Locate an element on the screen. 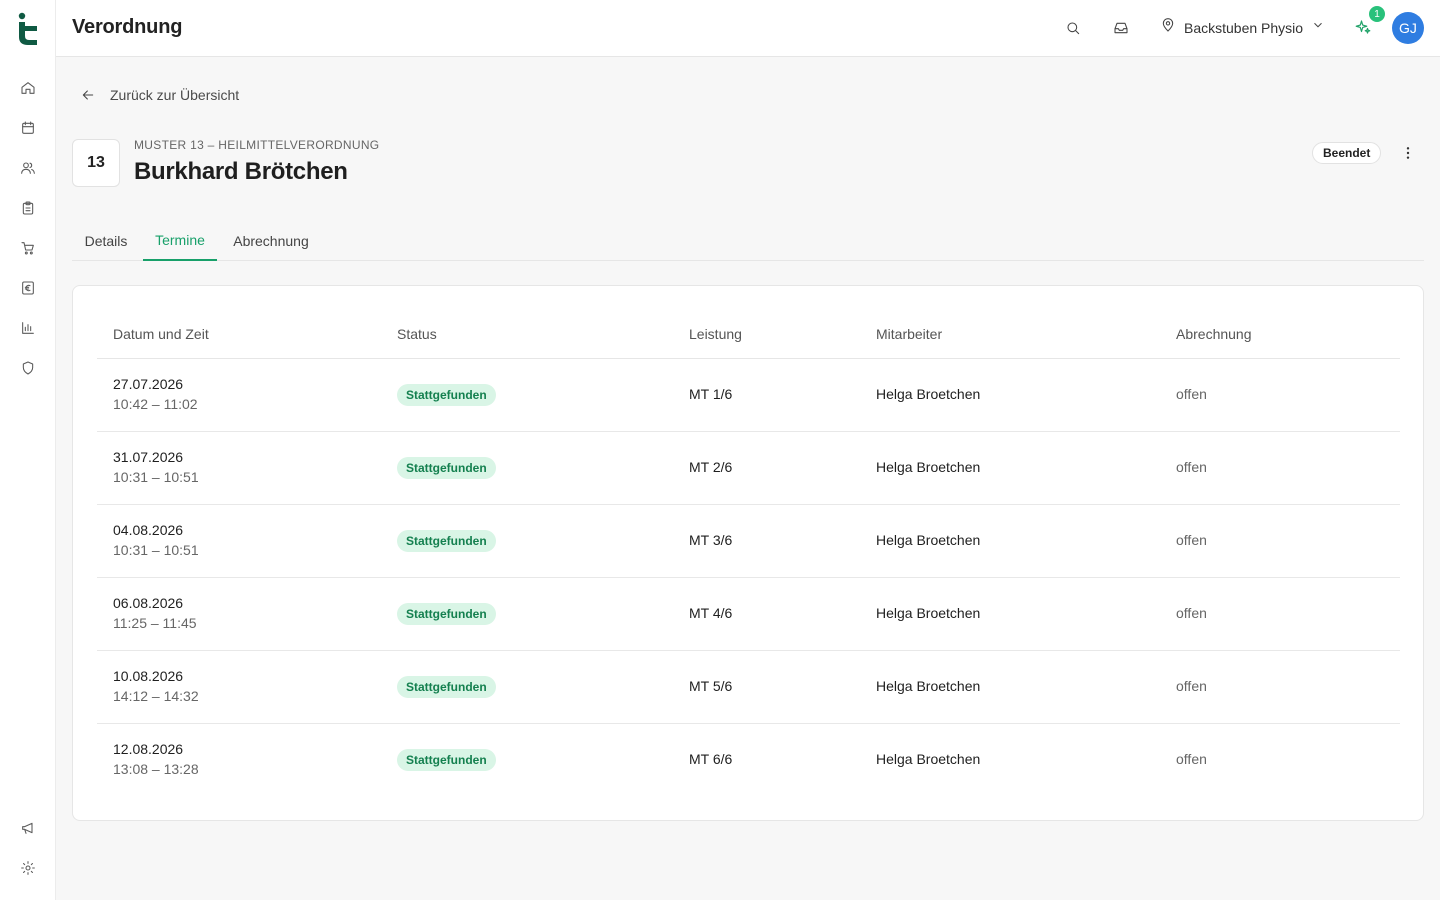 The image size is (1440, 900). location-label: Backstuben Physio is located at coordinates (1244, 27).